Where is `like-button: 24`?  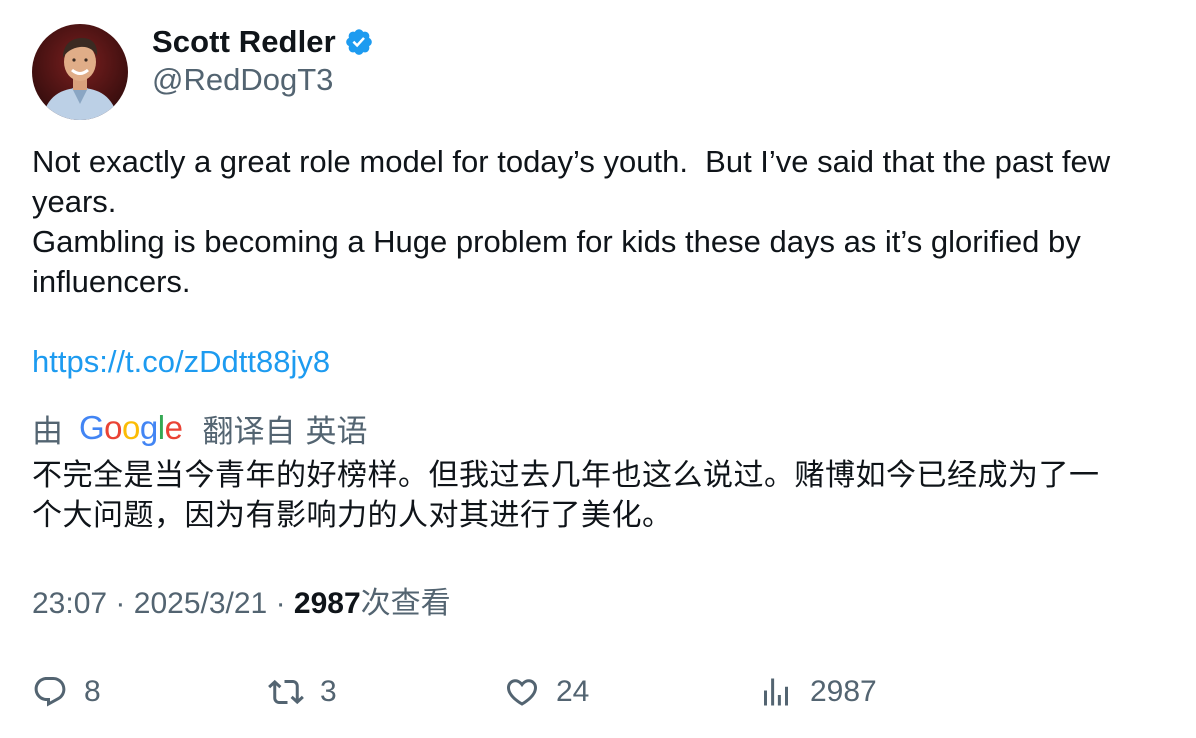
like-button: 24 is located at coordinates (546, 692).